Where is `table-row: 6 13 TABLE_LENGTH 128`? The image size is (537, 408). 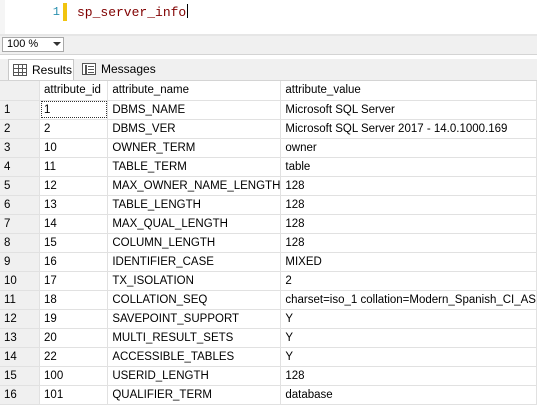 table-row: 6 13 TABLE_LENGTH 128 is located at coordinates (268, 205).